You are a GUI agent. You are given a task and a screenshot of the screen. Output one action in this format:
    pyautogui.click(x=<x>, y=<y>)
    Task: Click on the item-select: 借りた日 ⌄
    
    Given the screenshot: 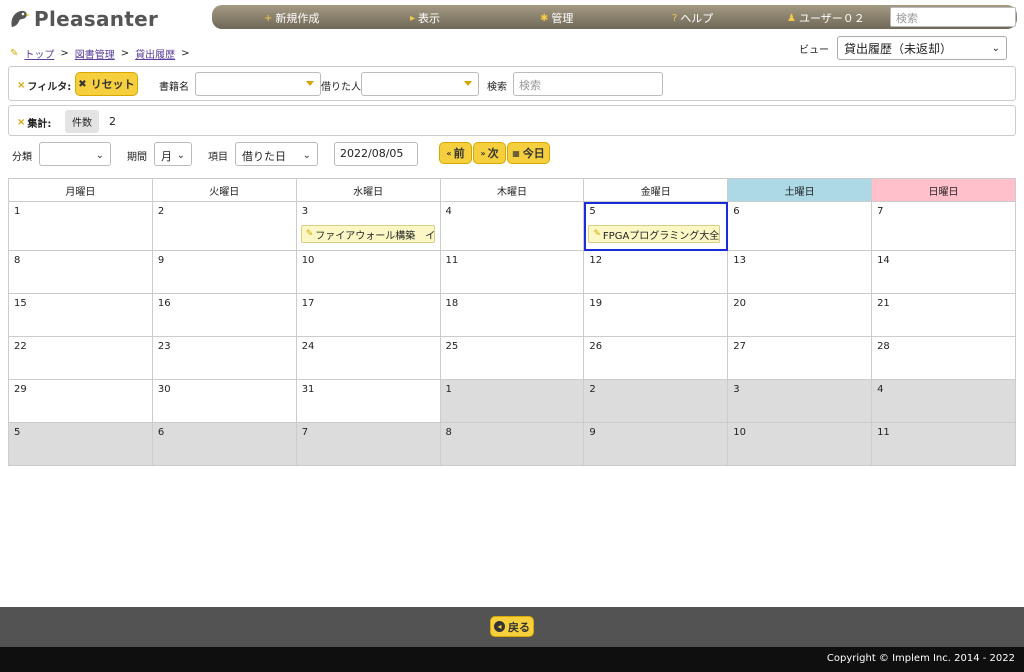 What is the action you would take?
    pyautogui.click(x=276, y=154)
    